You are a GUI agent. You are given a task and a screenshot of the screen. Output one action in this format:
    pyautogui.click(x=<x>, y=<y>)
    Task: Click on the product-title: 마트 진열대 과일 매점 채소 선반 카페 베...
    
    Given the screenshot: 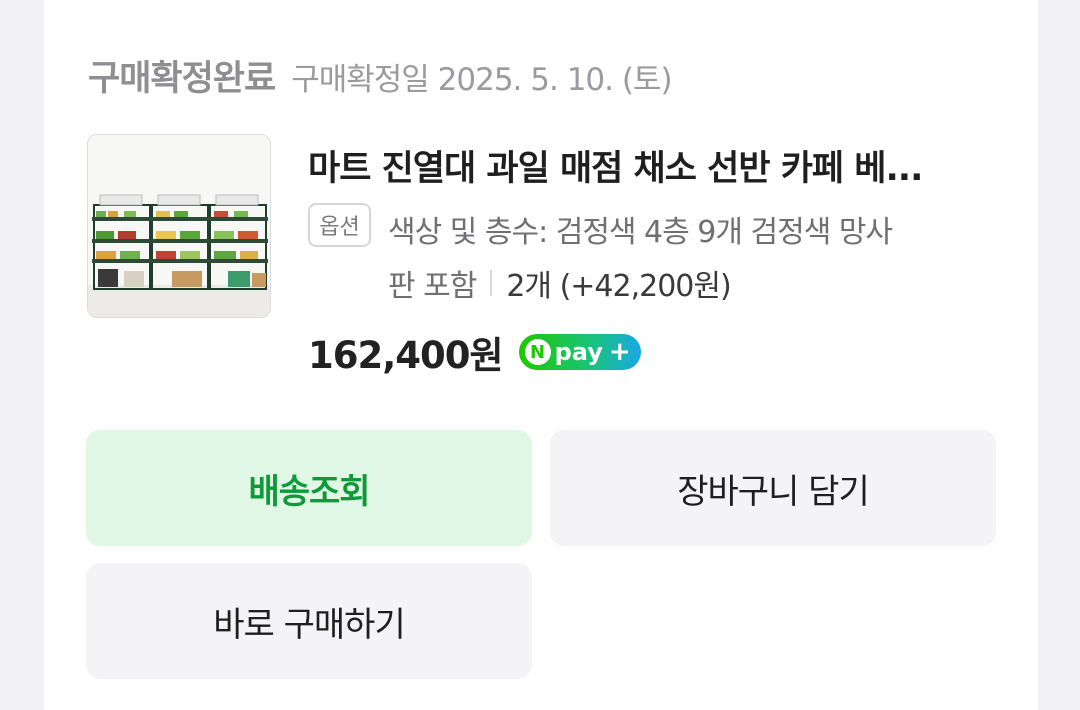 What is the action you would take?
    pyautogui.click(x=615, y=165)
    